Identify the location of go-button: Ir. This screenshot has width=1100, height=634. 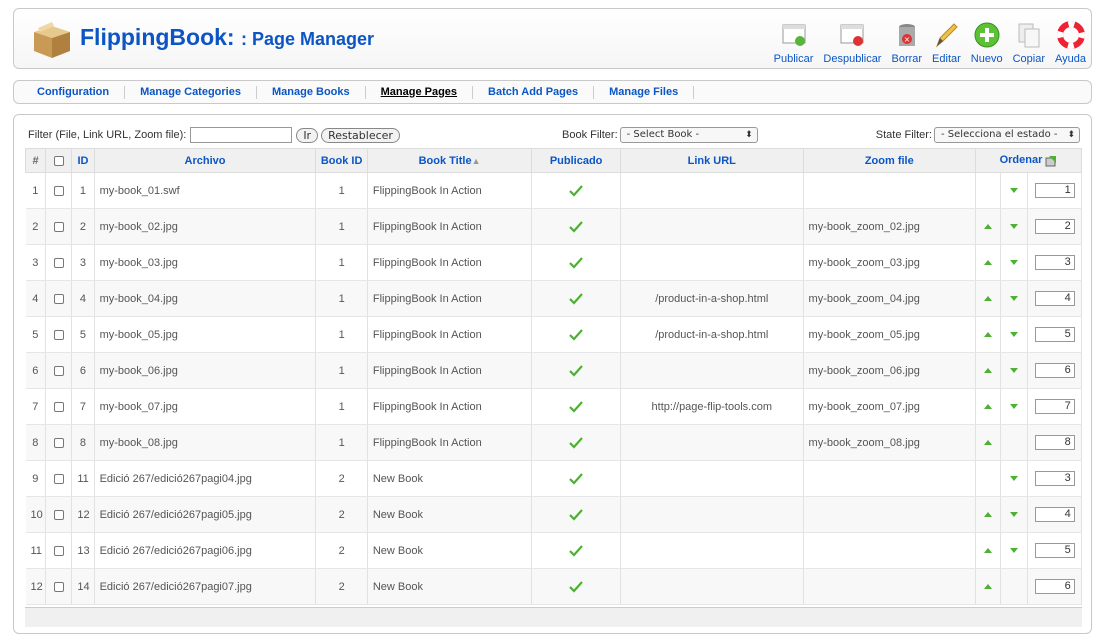
(307, 135).